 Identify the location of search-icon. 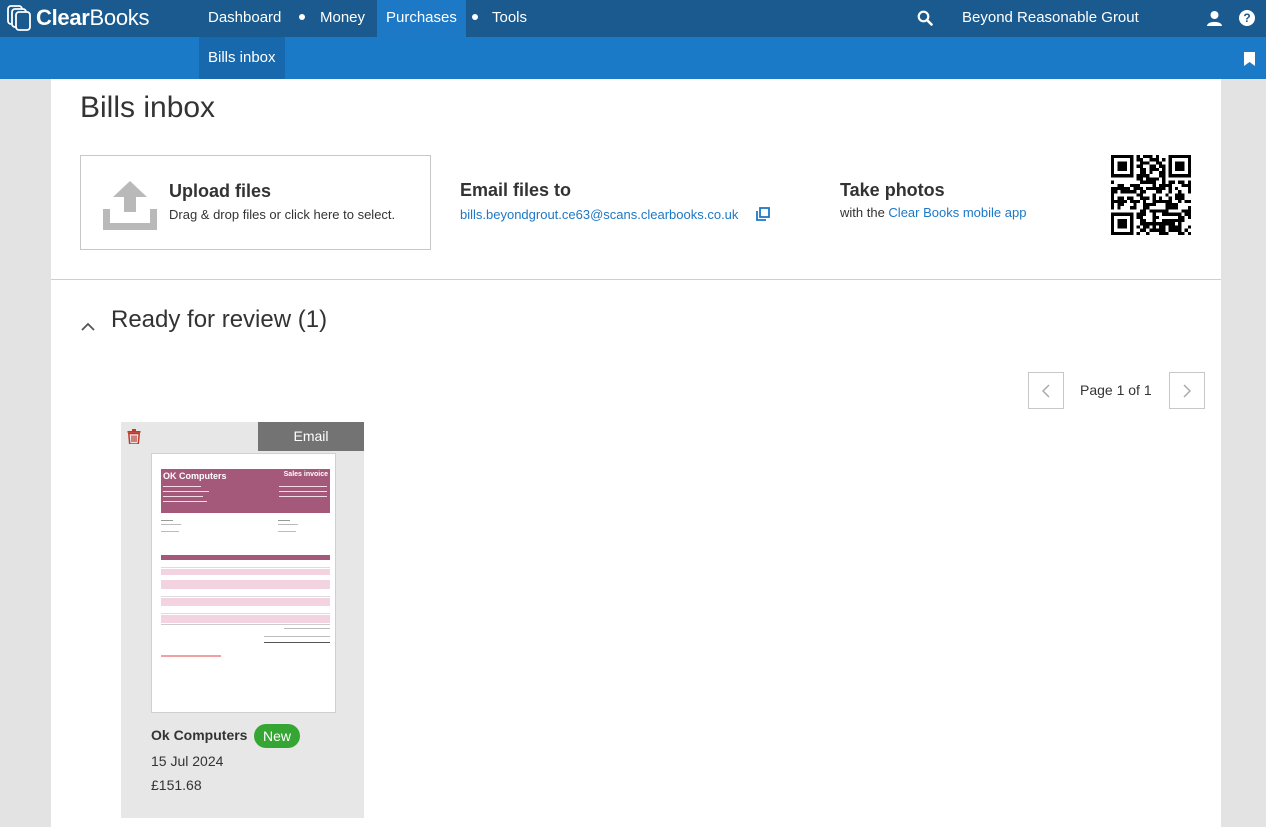
(925, 20).